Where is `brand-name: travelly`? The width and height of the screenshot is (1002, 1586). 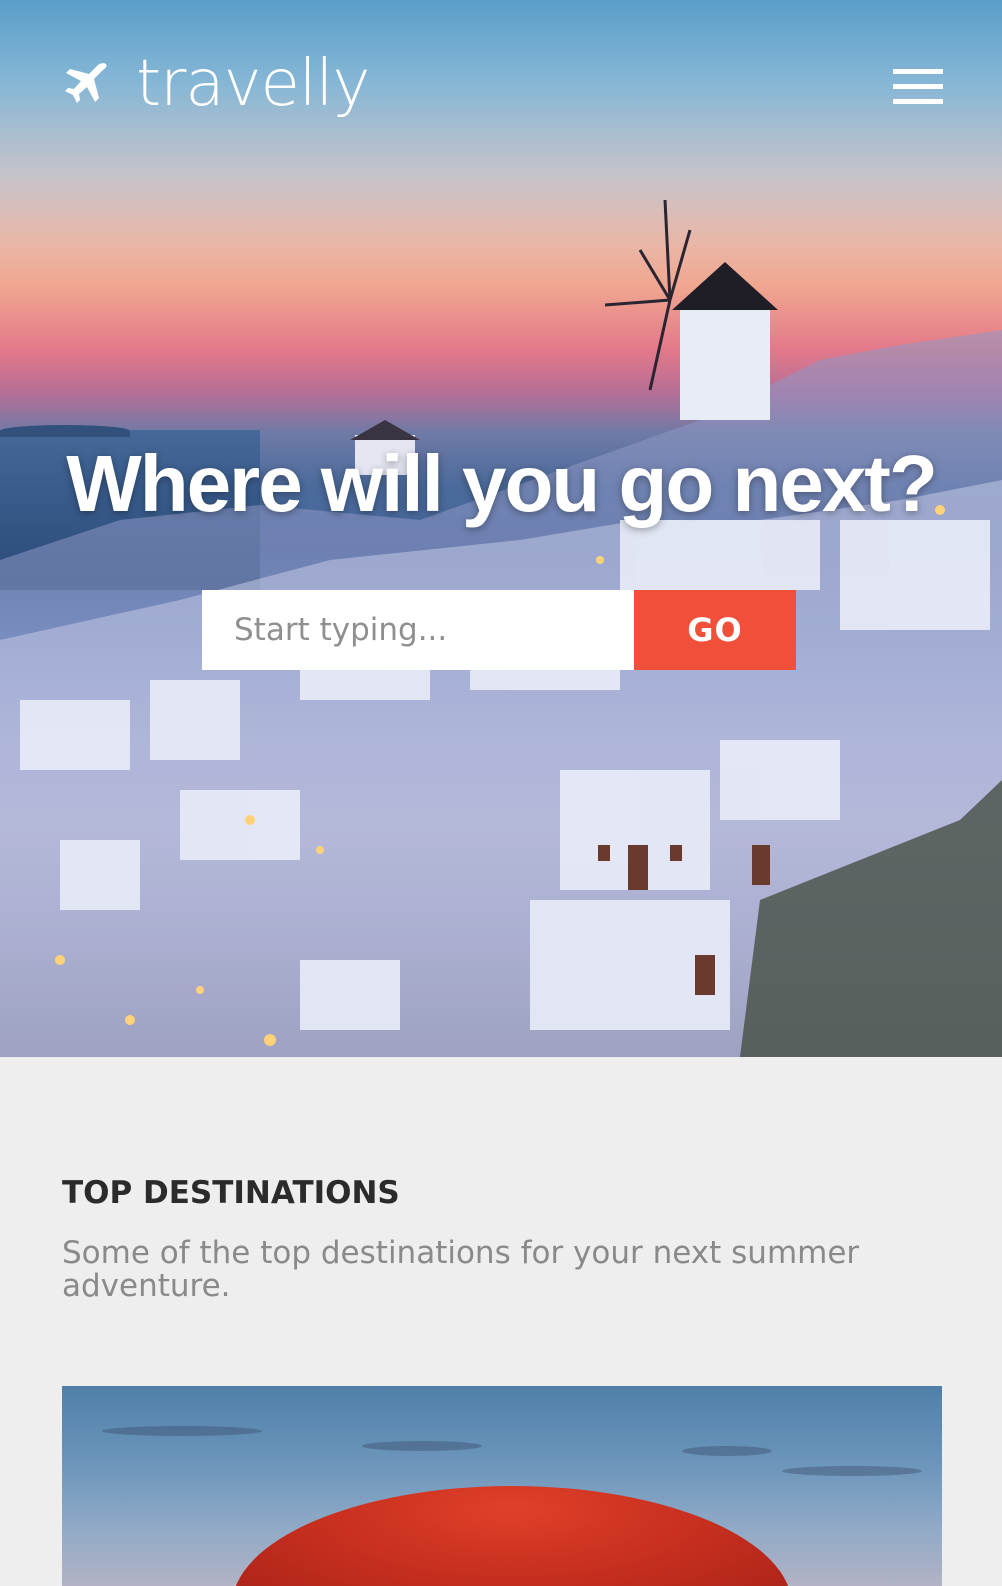
brand-name: travelly is located at coordinates (253, 84).